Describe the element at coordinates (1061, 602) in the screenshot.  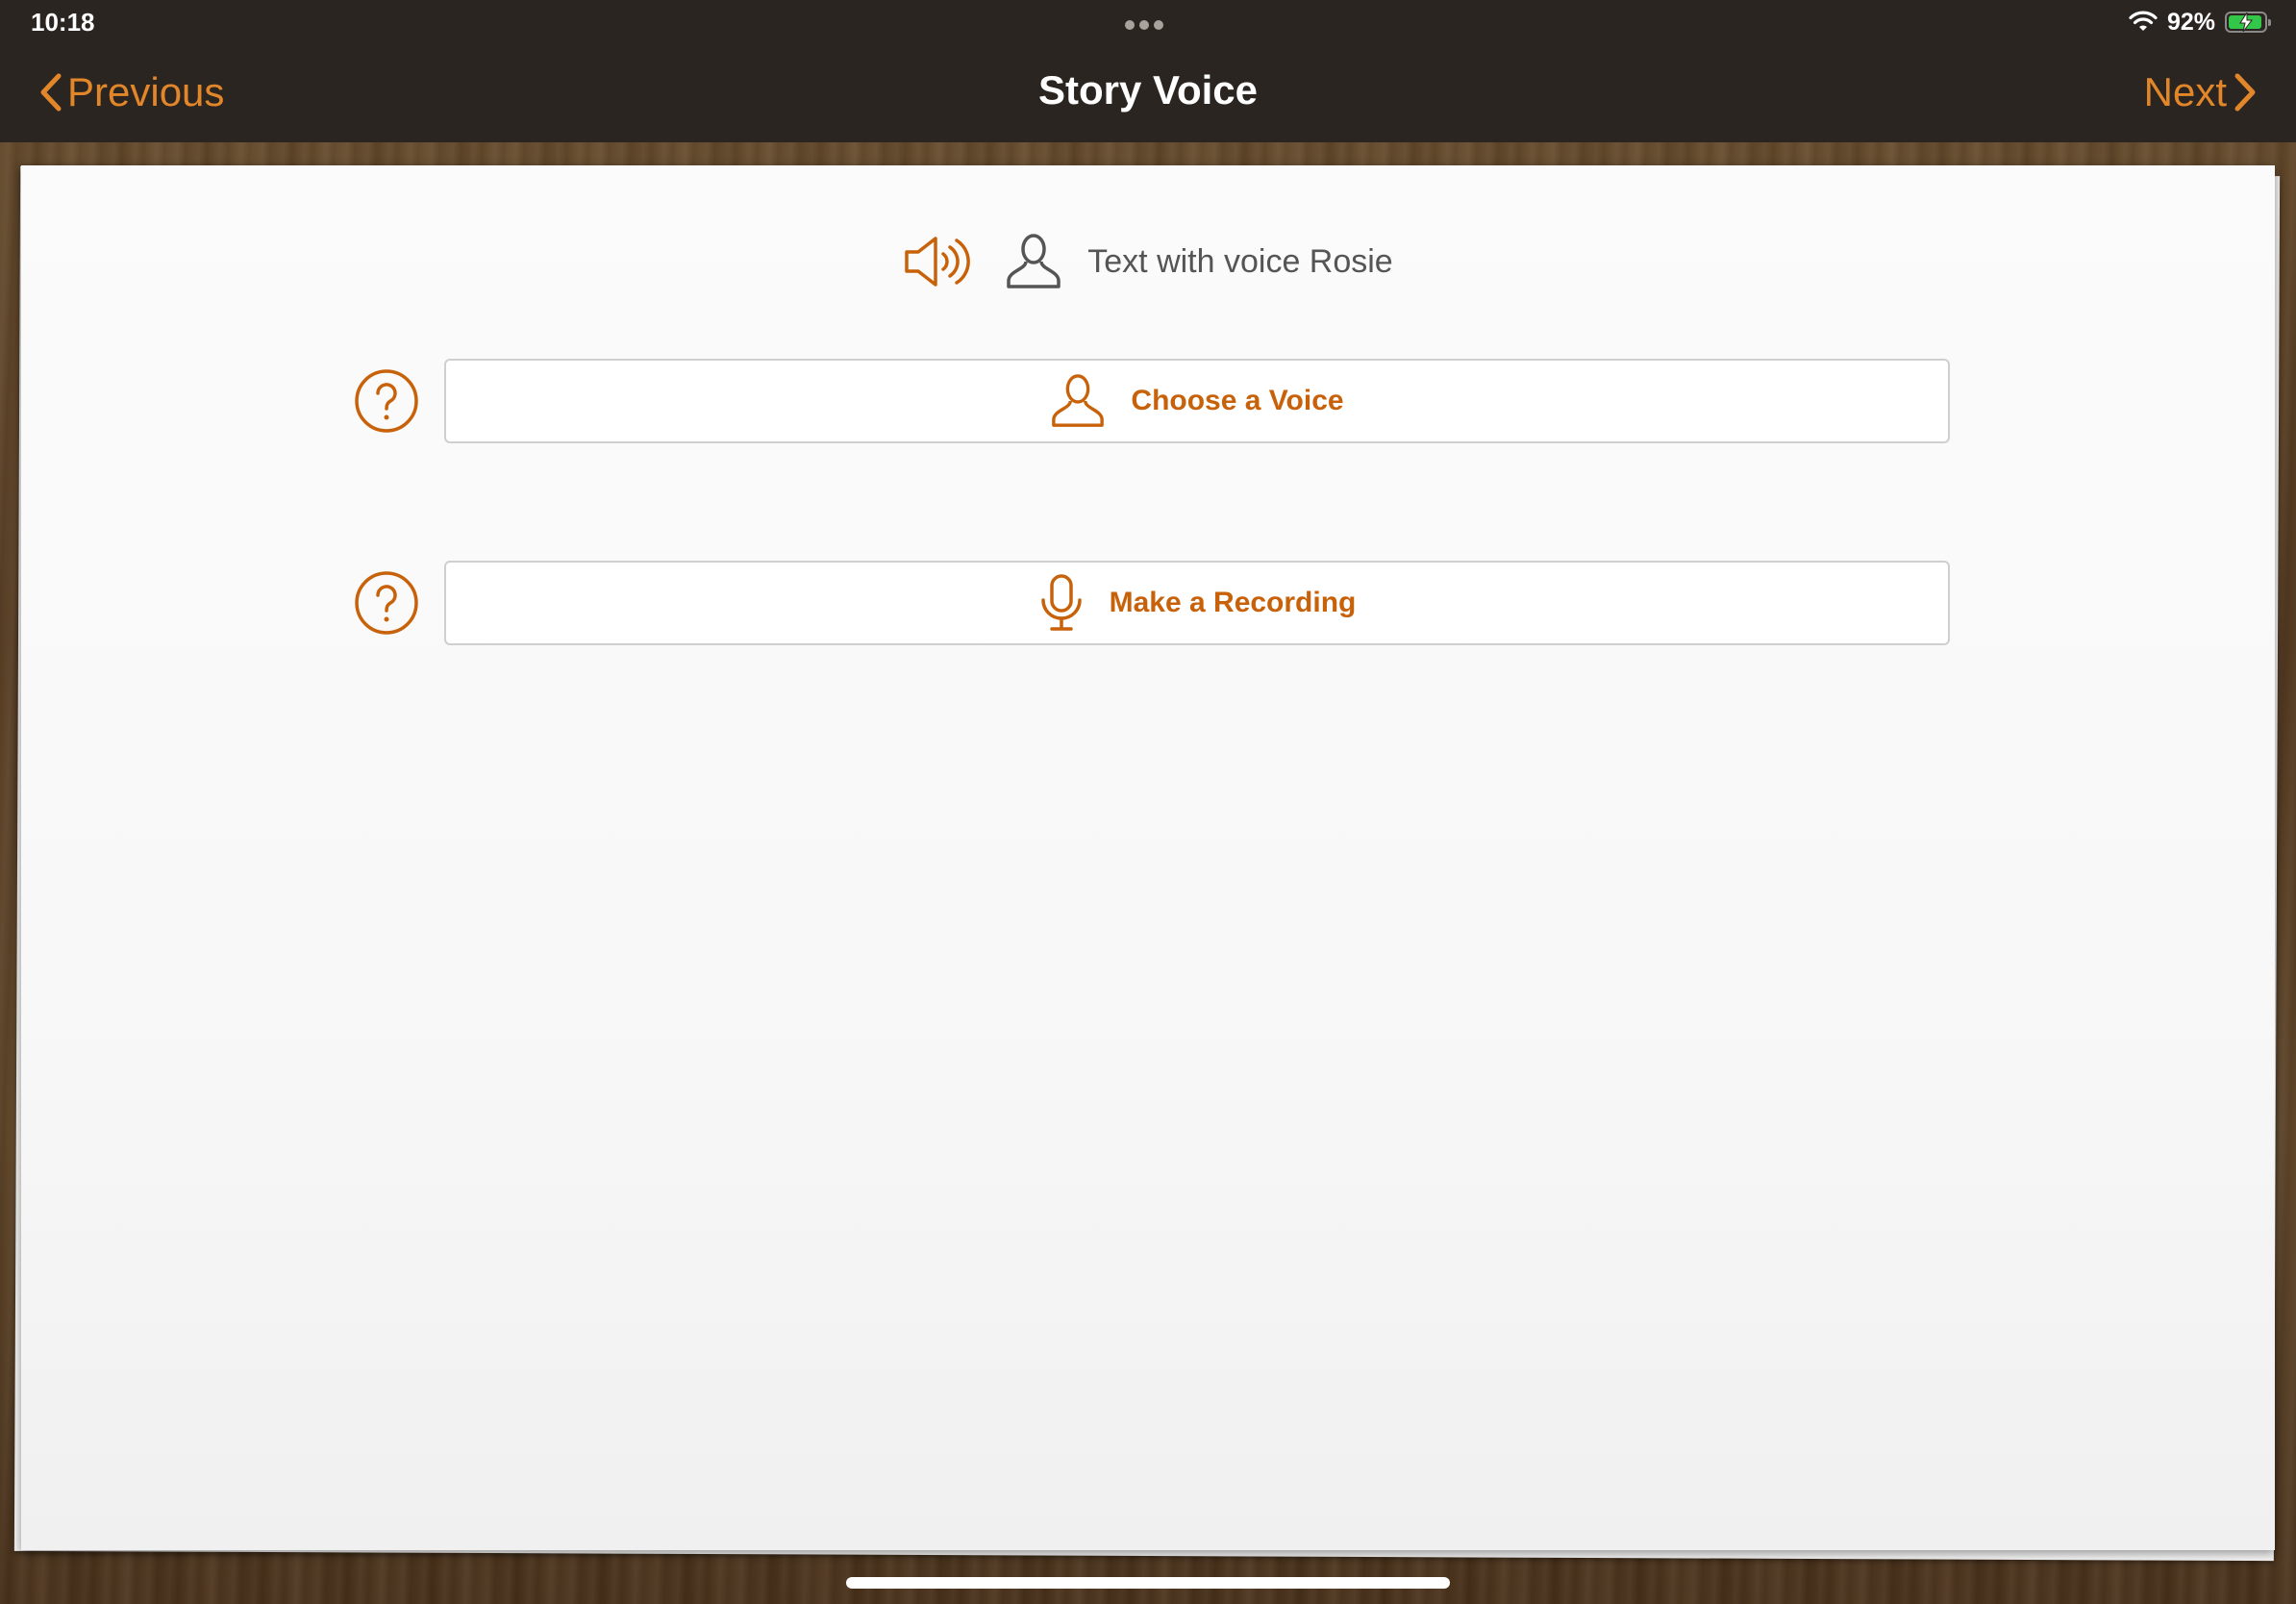
I see `microphone-icon` at that location.